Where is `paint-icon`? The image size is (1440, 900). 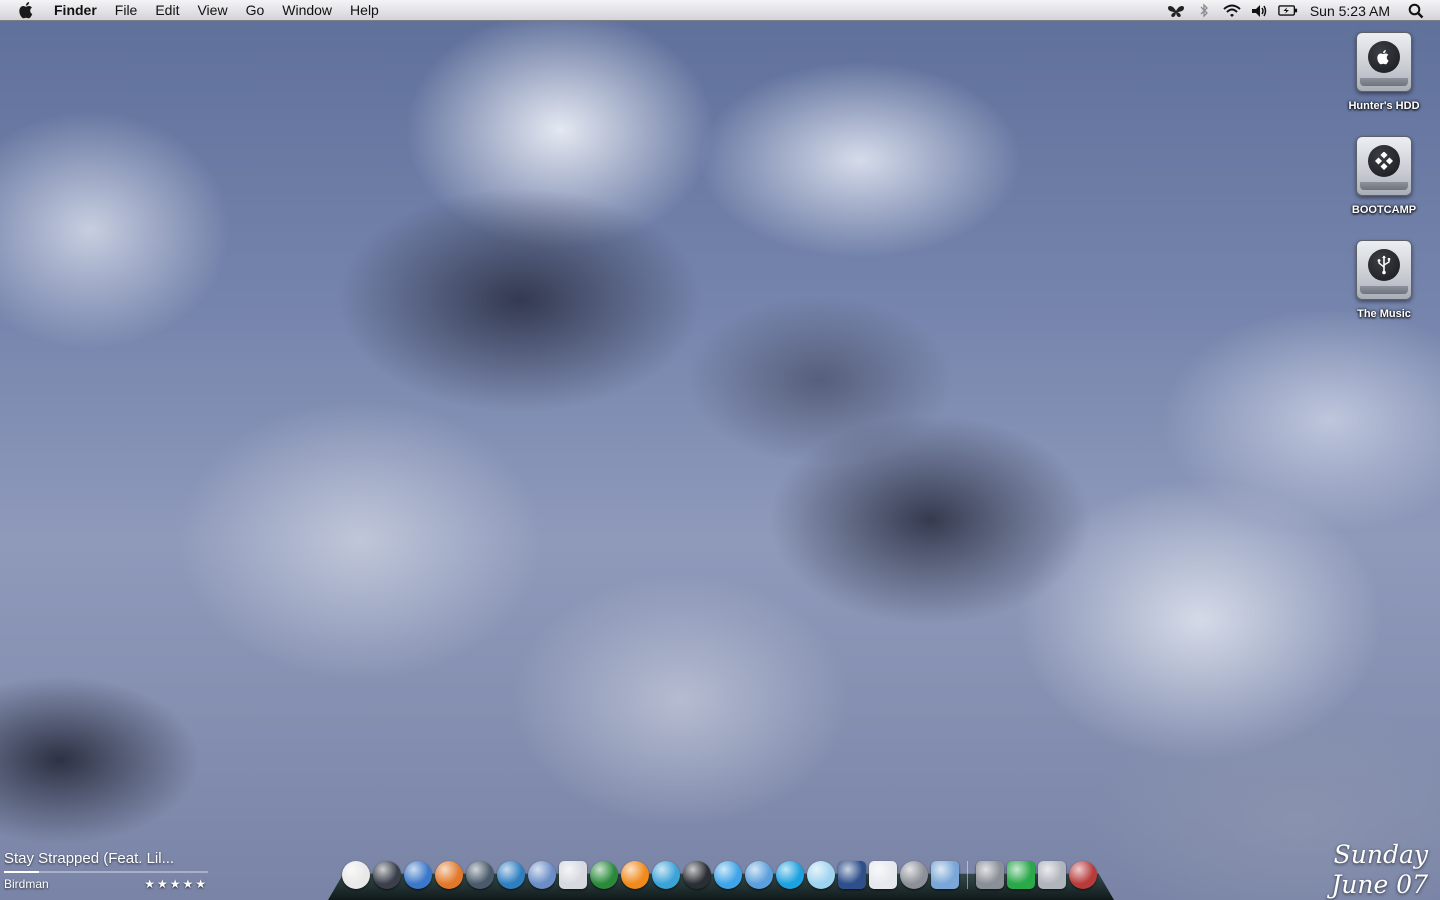 paint-icon is located at coordinates (821, 875).